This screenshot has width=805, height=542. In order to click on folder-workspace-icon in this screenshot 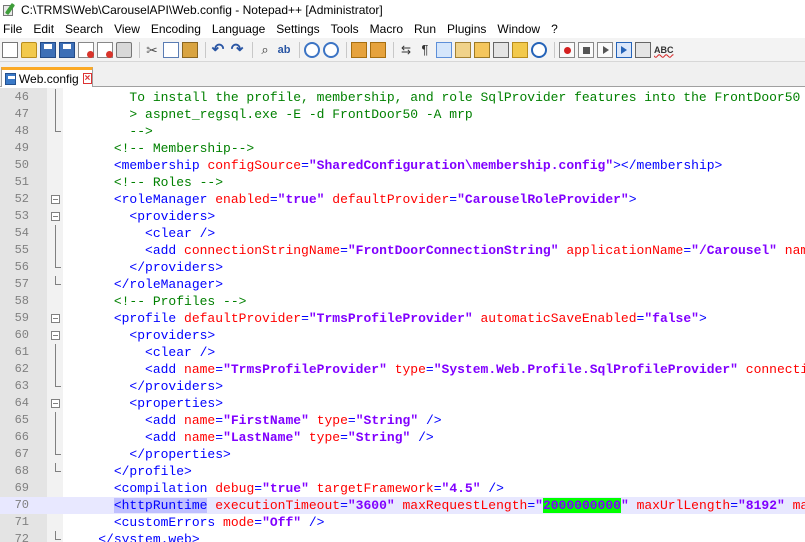, I will do `click(520, 49)`.